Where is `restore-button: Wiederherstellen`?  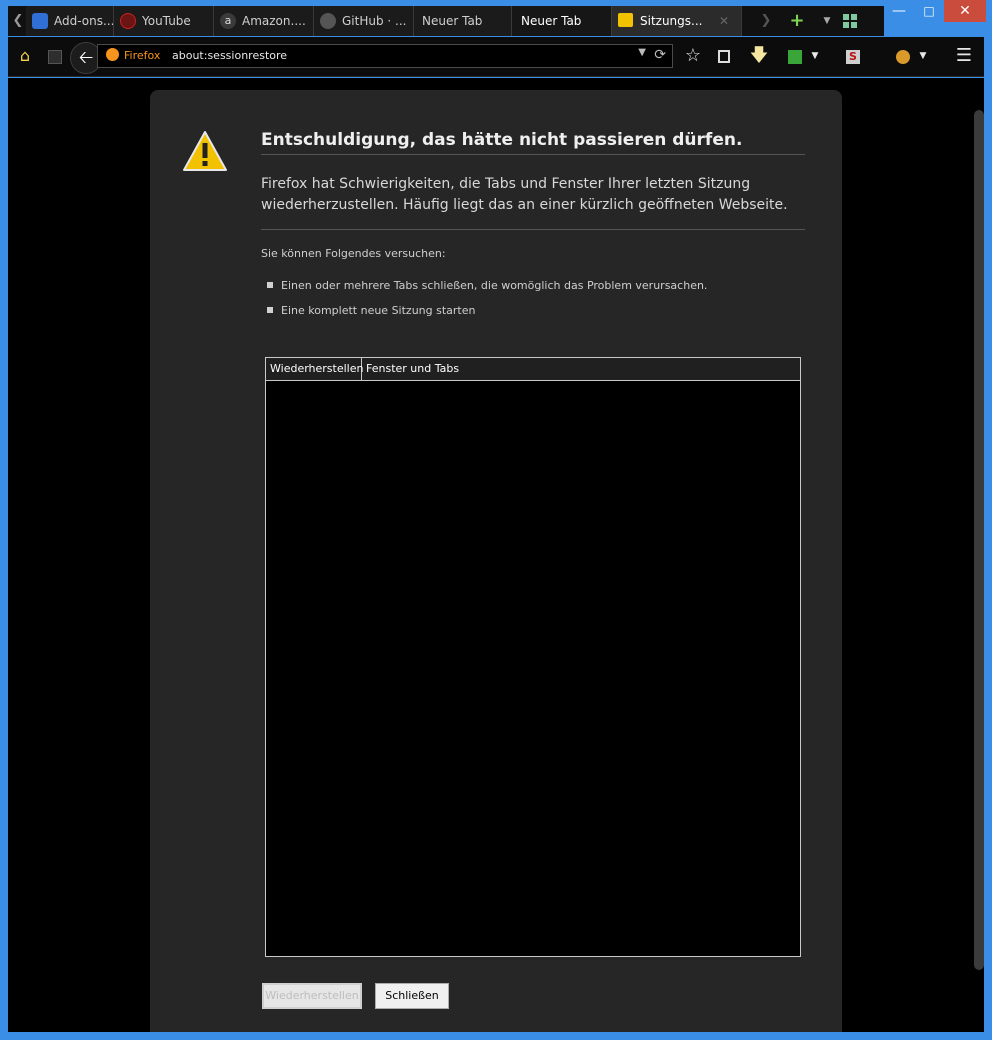
restore-button: Wiederherstellen is located at coordinates (312, 996).